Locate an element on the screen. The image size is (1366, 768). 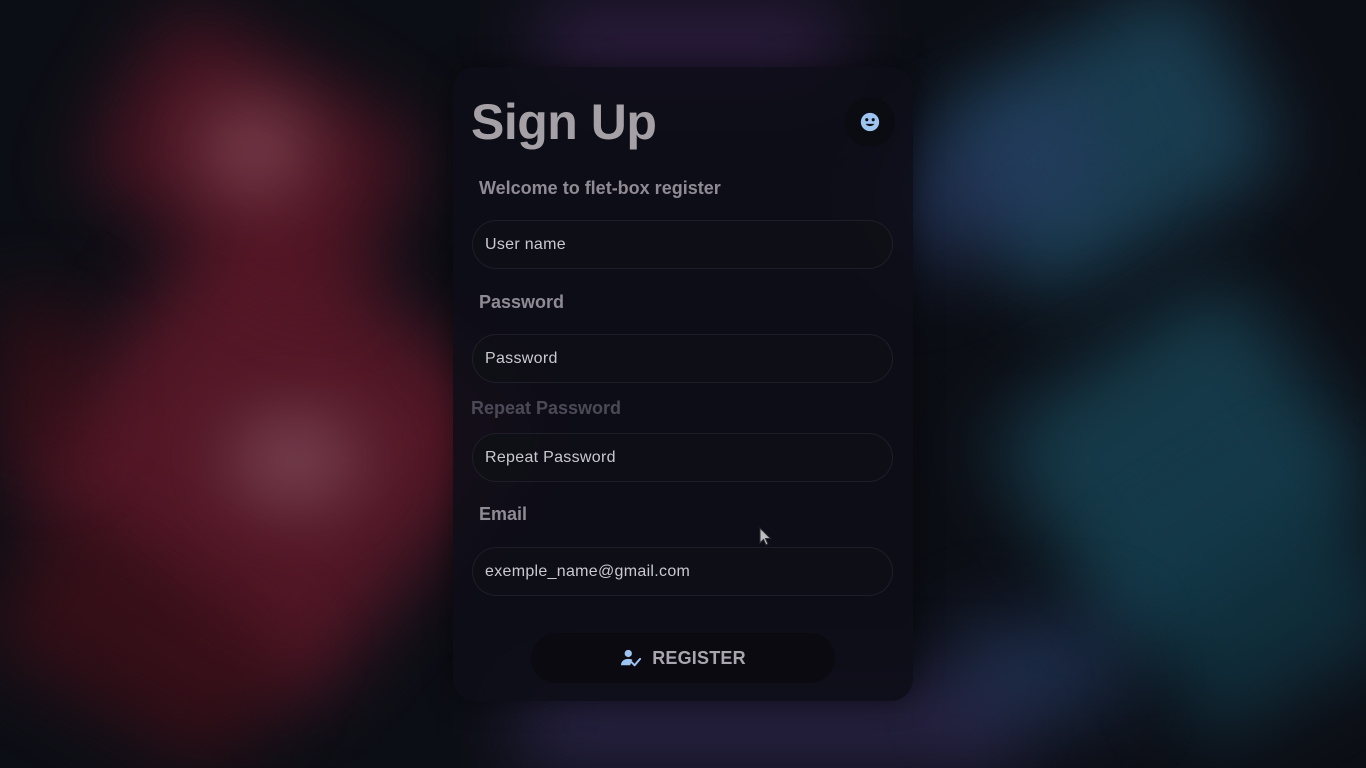
email-input is located at coordinates (682, 571).